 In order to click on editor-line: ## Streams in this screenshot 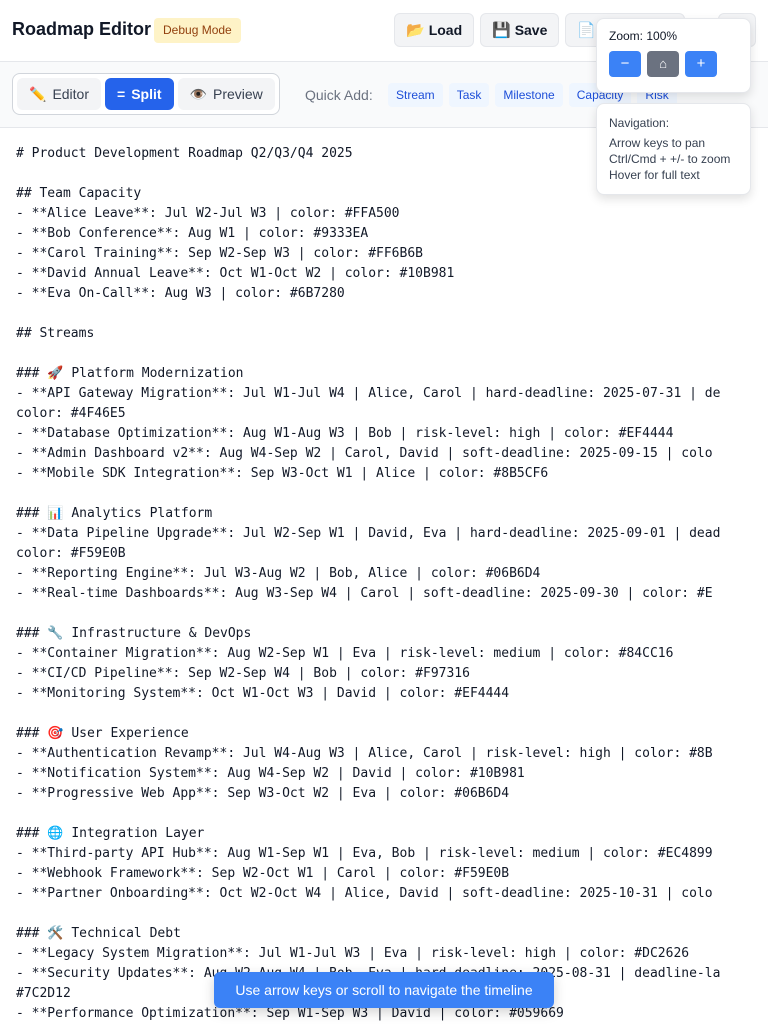, I will do `click(55, 333)`.